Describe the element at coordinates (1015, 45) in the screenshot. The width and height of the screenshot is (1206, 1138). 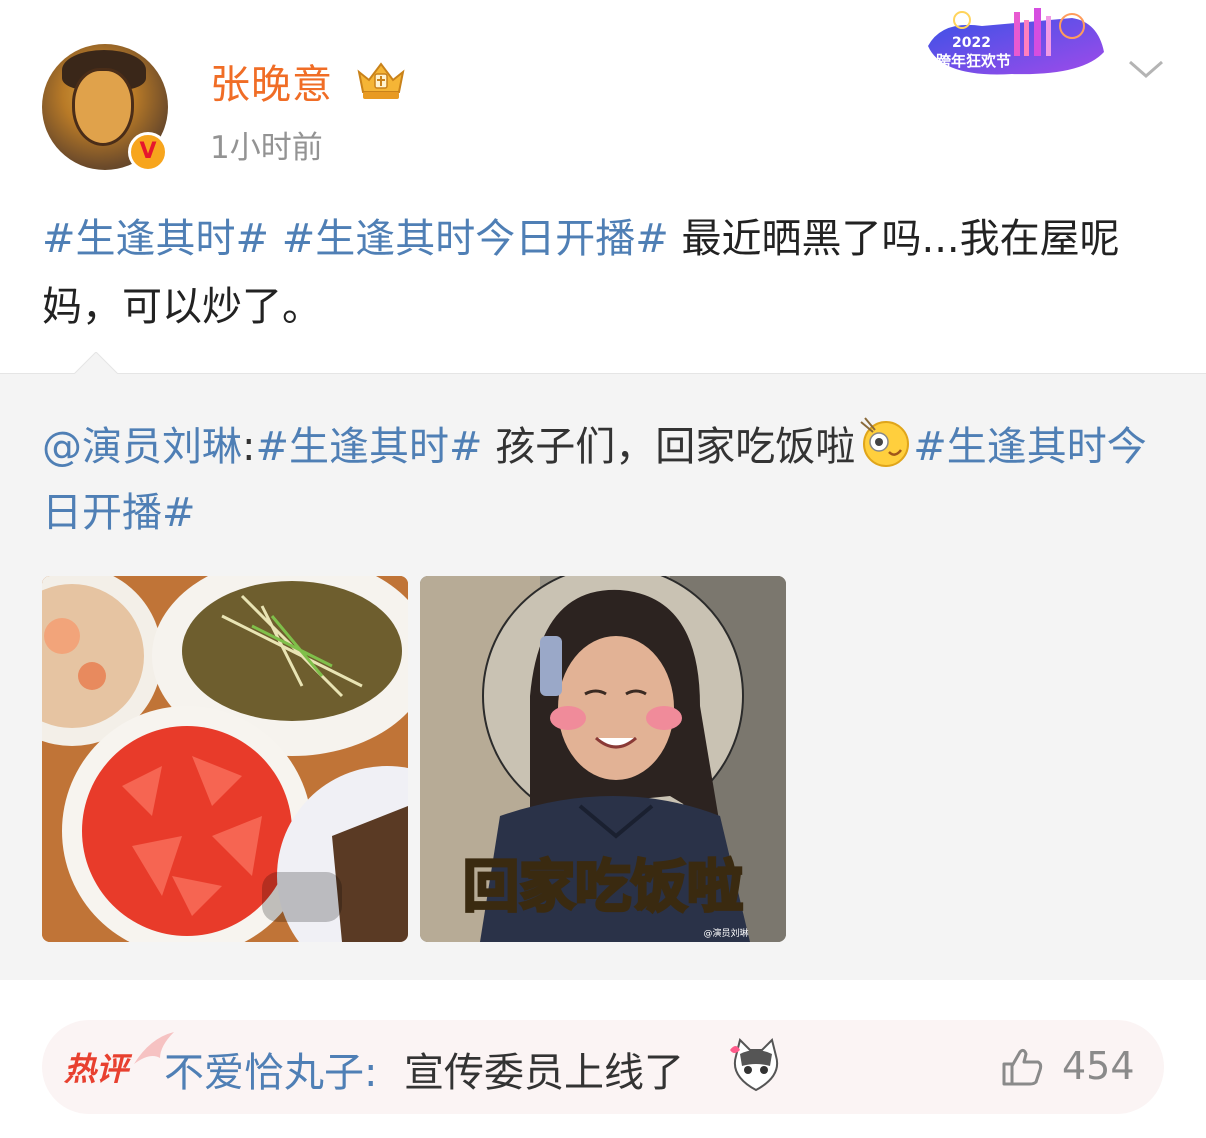
I see `event-banner: 2022 跨年狂欢节` at that location.